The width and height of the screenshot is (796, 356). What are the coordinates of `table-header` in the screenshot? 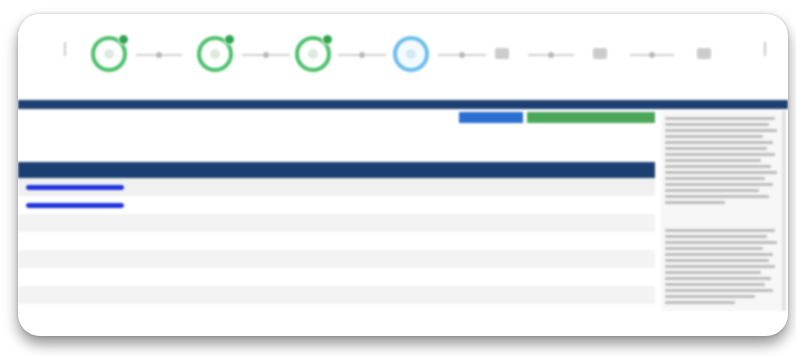 It's located at (336, 170).